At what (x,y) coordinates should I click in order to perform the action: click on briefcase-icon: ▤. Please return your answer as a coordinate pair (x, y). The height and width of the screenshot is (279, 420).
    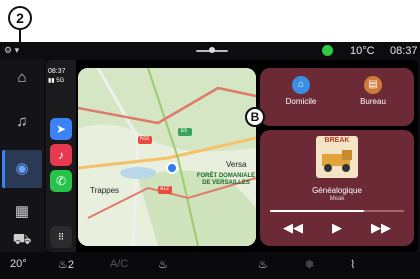
    Looking at the image, I should click on (373, 85).